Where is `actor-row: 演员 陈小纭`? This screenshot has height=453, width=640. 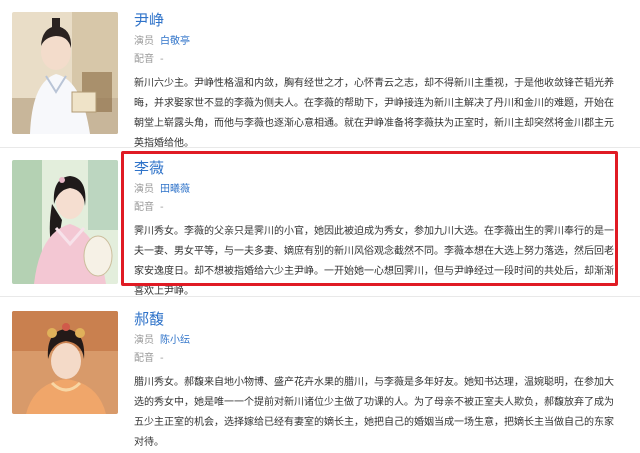
actor-row: 演员 陈小纭 is located at coordinates (377, 341).